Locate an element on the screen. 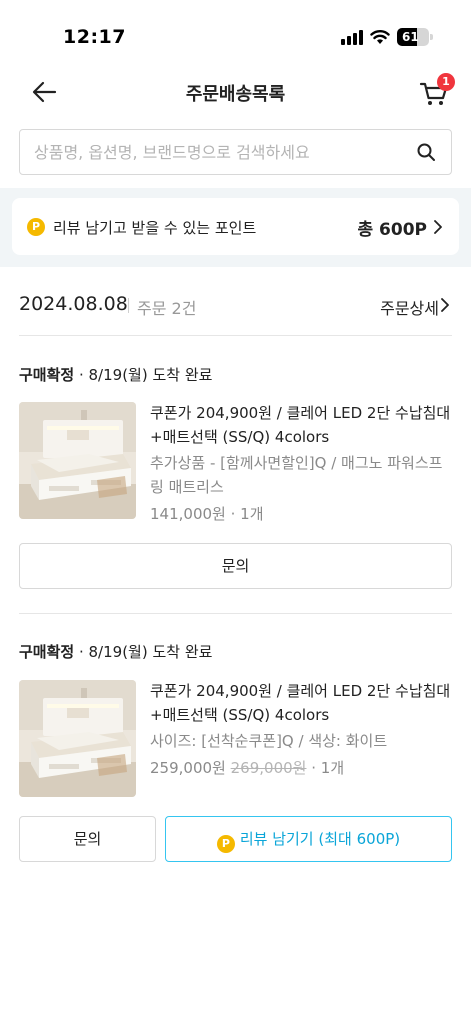 The width and height of the screenshot is (471, 1024). search-input is located at coordinates (224, 152).